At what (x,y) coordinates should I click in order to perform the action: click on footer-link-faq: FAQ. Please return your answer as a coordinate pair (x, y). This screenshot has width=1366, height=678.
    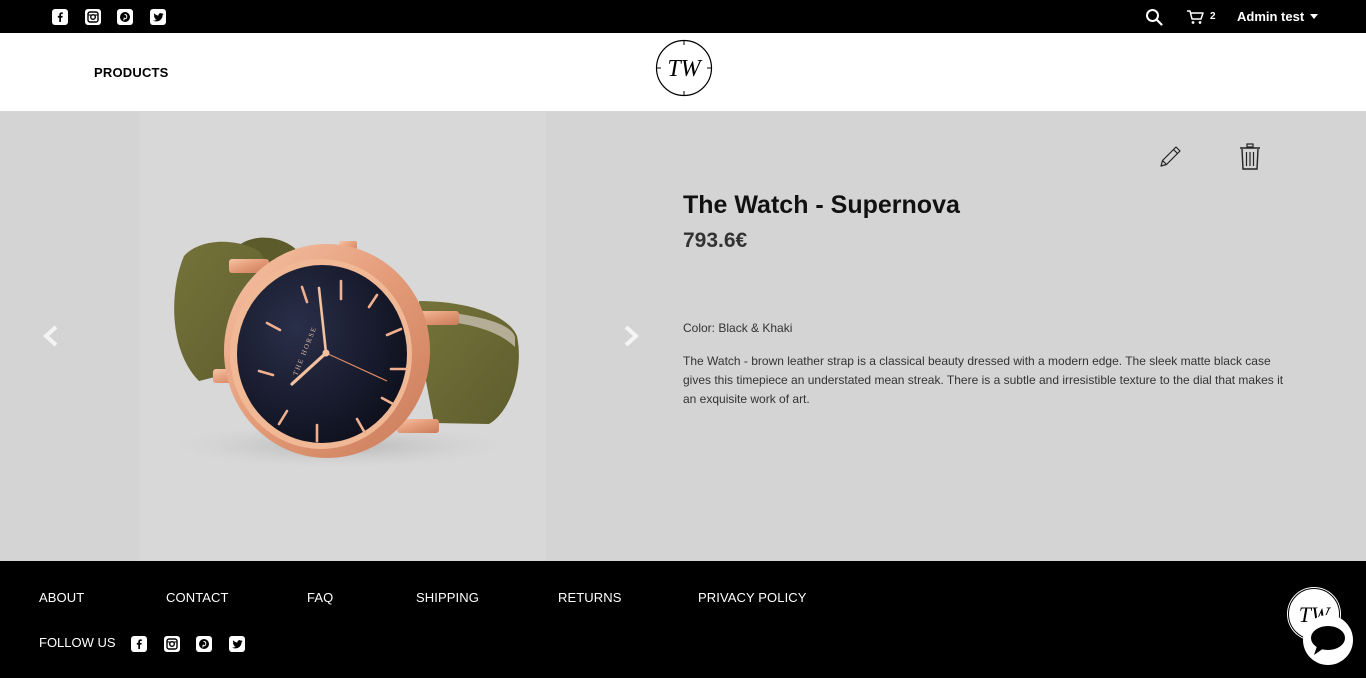
    Looking at the image, I should click on (320, 597).